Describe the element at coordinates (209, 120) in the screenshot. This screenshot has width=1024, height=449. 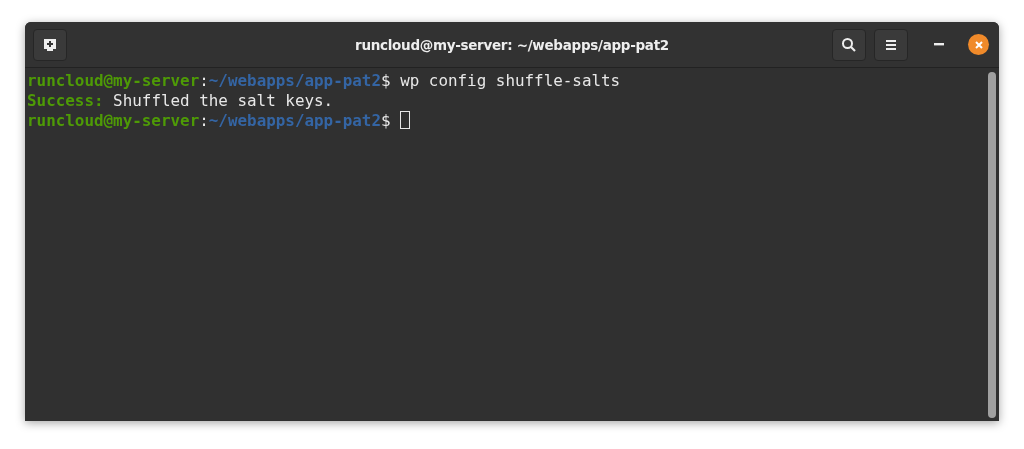
I see `terminal-line: runcloud@my-server:~/webapps/app-pat2$` at that location.